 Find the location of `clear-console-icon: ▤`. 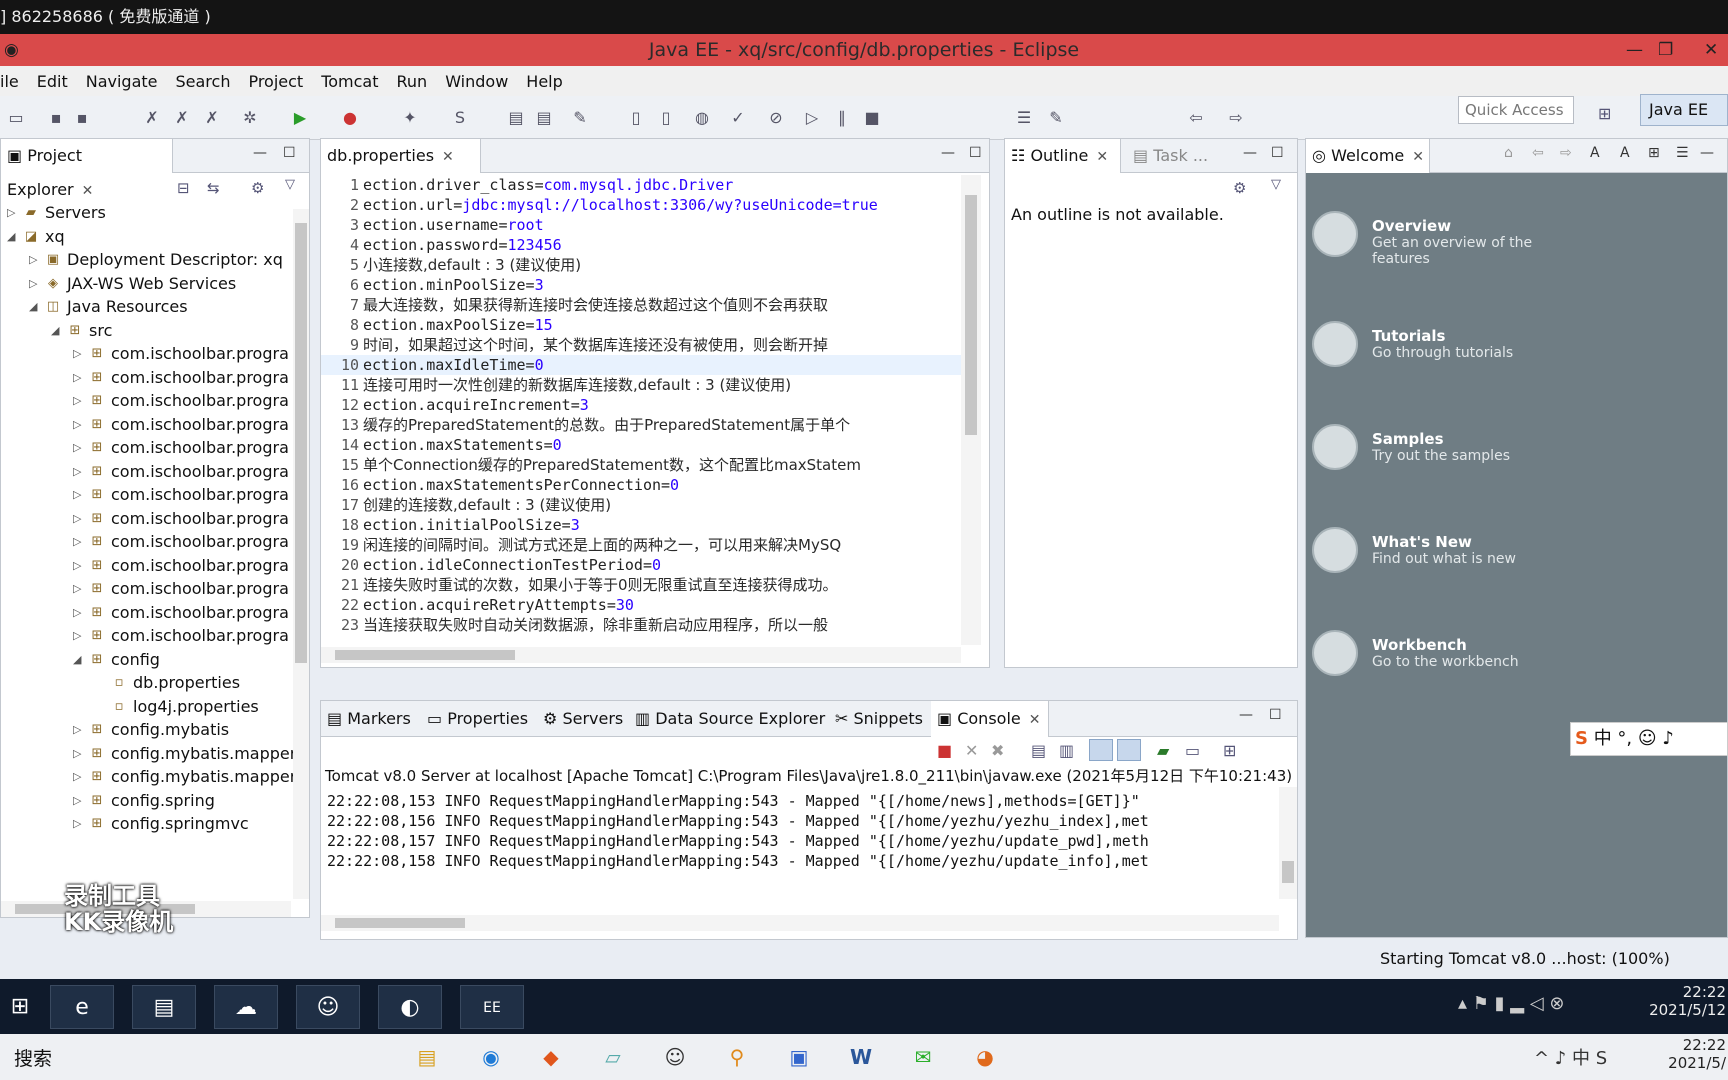

clear-console-icon: ▤ is located at coordinates (1038, 750).